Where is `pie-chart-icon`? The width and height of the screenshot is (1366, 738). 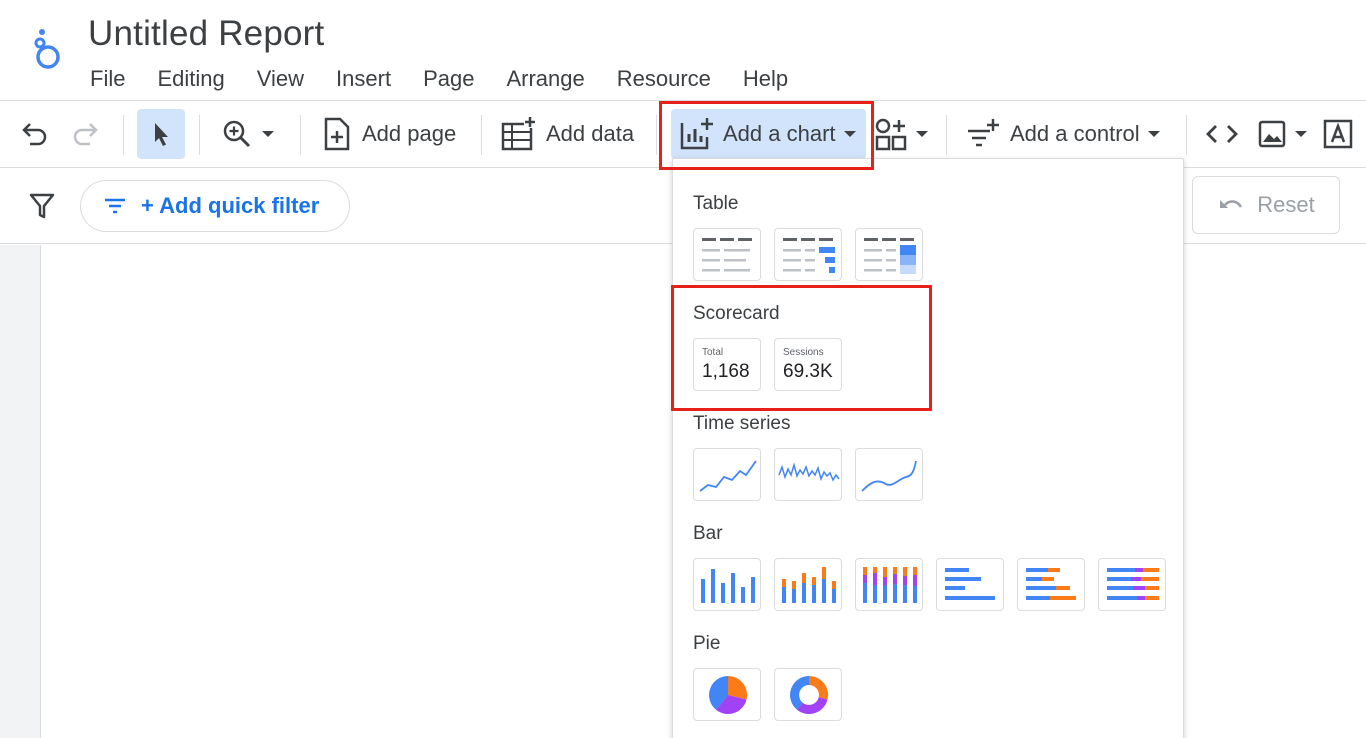 pie-chart-icon is located at coordinates (728, 695).